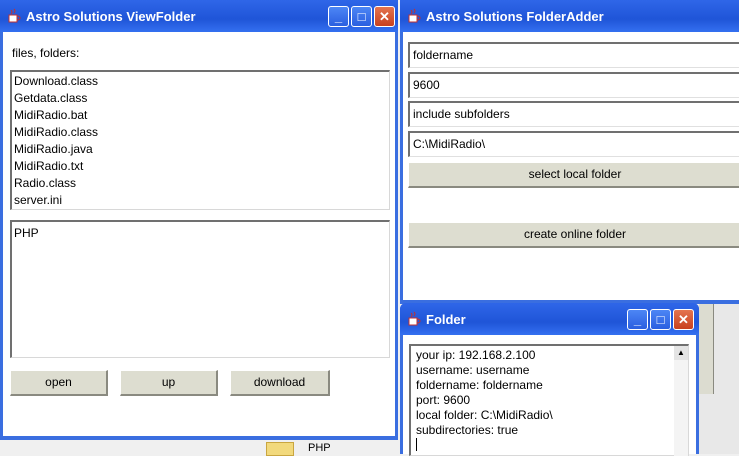 The image size is (739, 456). What do you see at coordinates (467, 430) in the screenshot?
I see `folder-info-line: subdirectories: true` at bounding box center [467, 430].